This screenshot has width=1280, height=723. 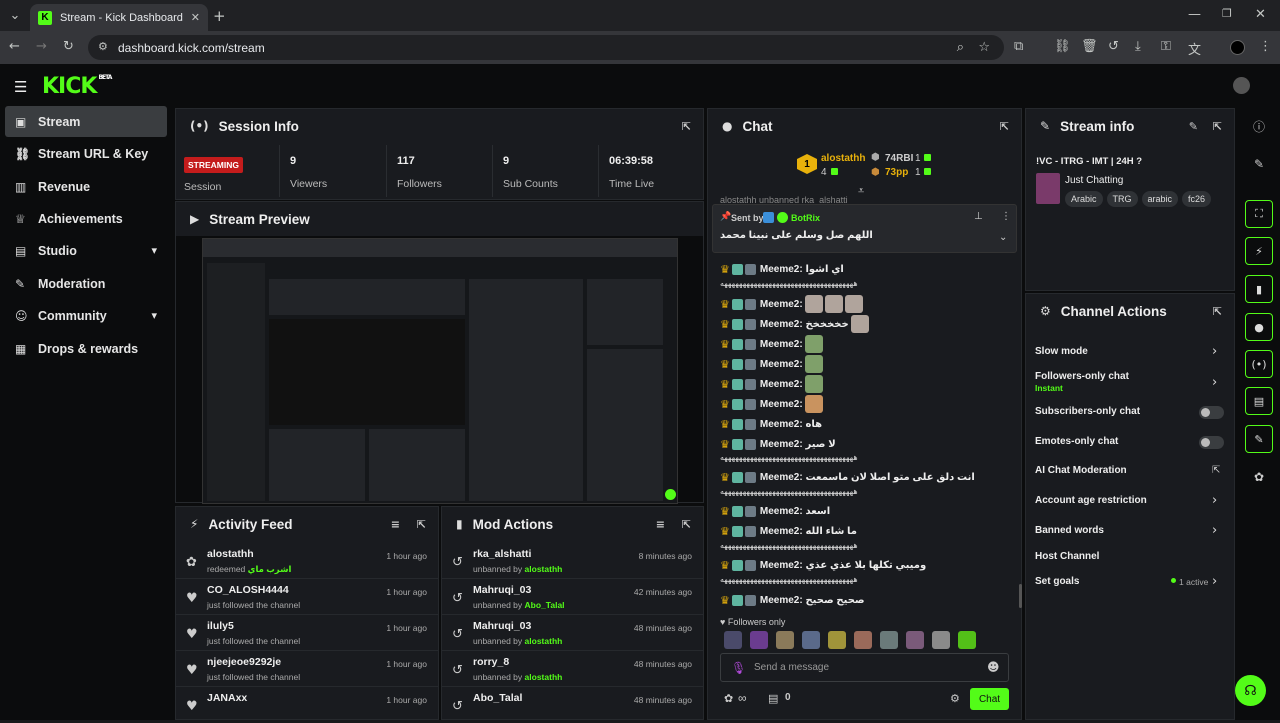 I want to click on rewards-widget-icon: ✿, so click(x=1259, y=477).